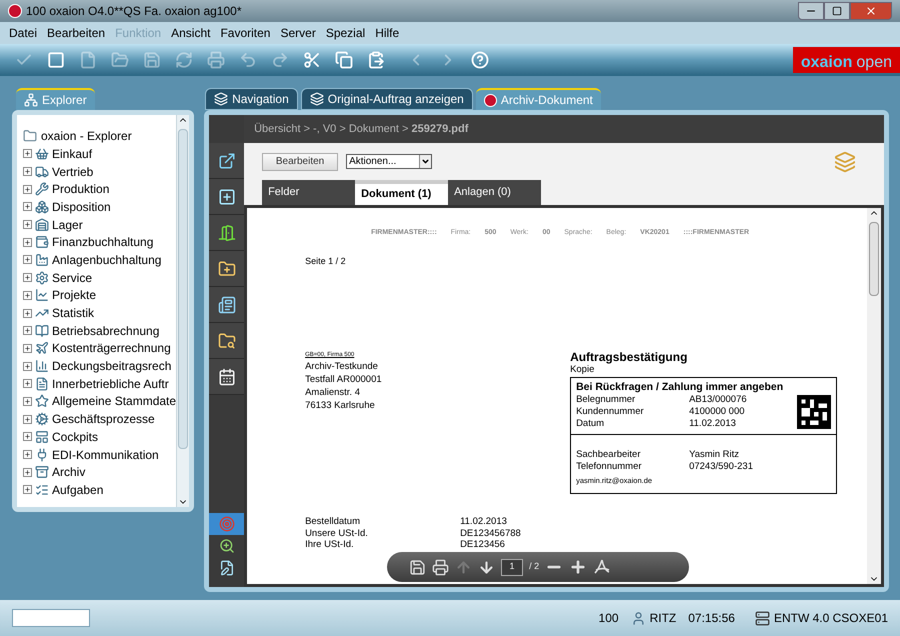  What do you see at coordinates (837, 11) in the screenshot?
I see `maximize-button` at bounding box center [837, 11].